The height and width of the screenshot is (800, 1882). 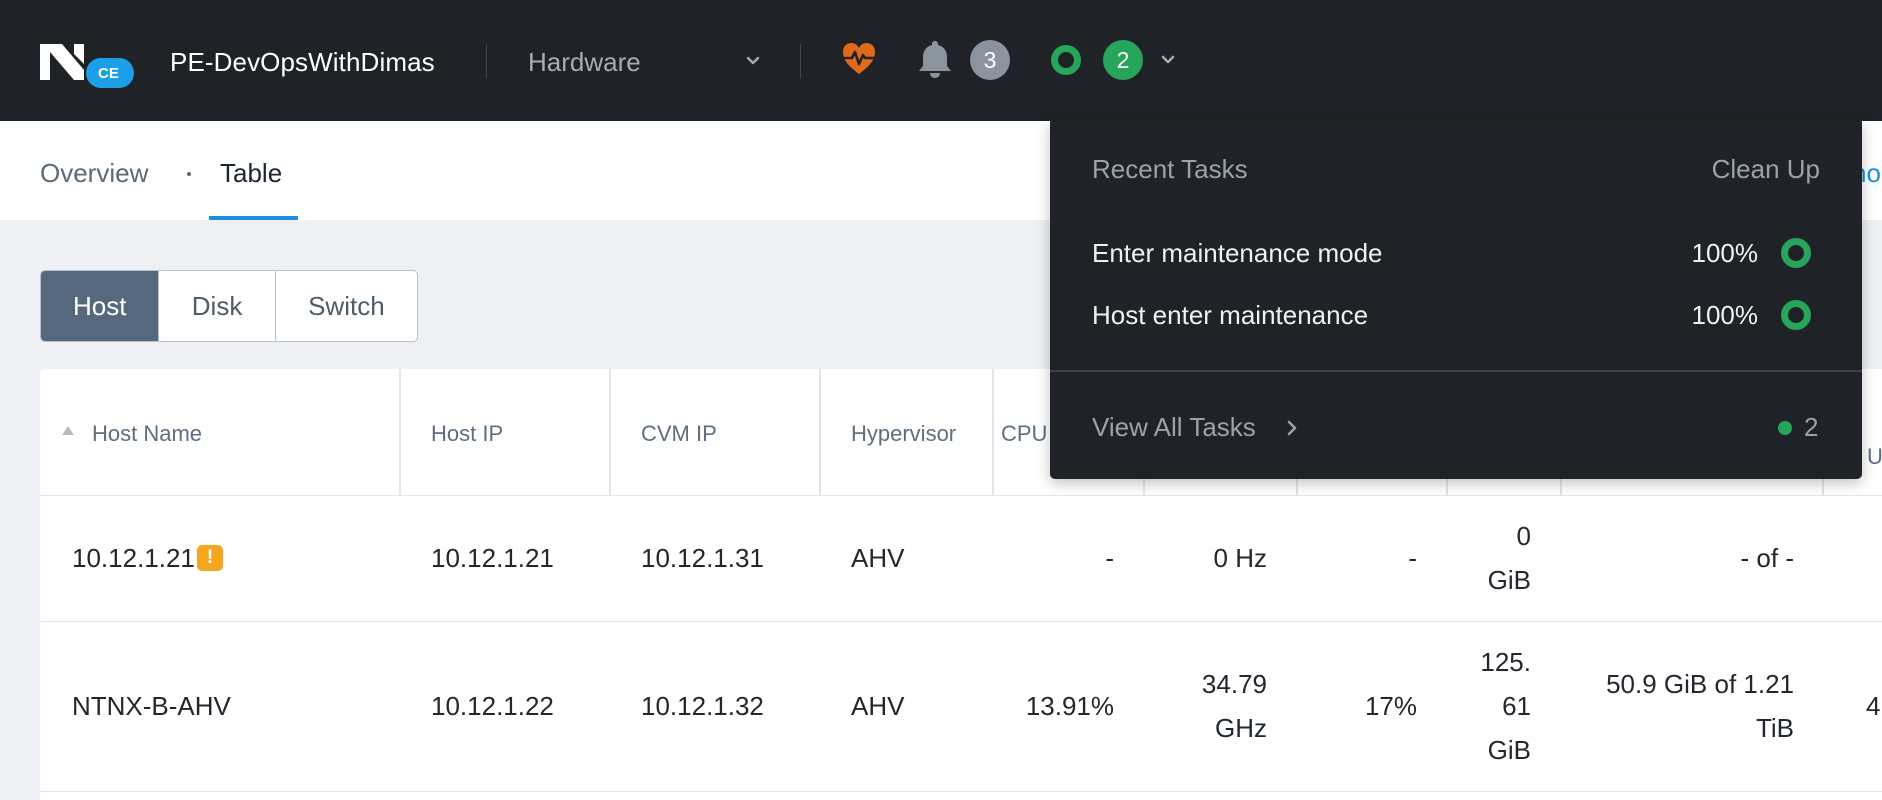 I want to click on tab-table: Table, so click(x=251, y=173).